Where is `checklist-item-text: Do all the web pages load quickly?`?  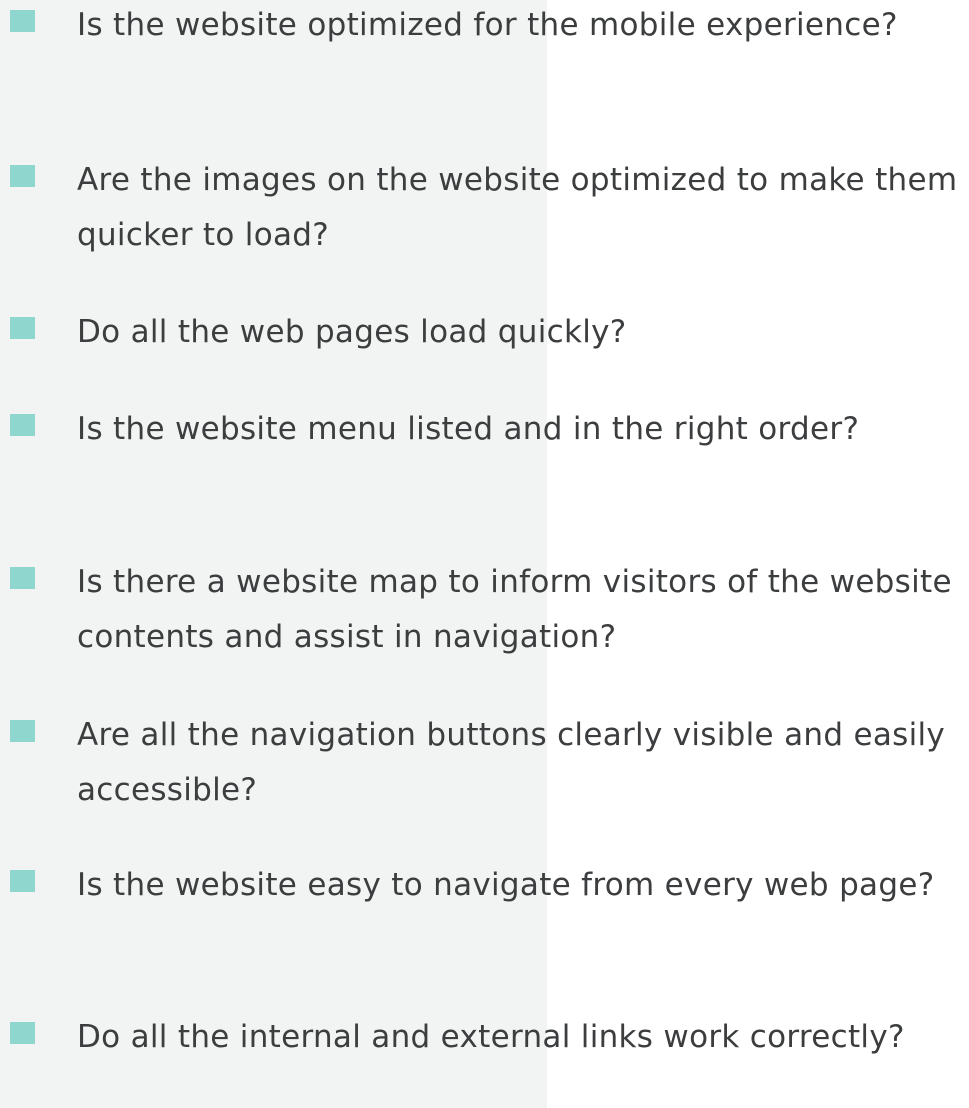
checklist-item-text: Do all the web pages load quickly? is located at coordinates (352, 332).